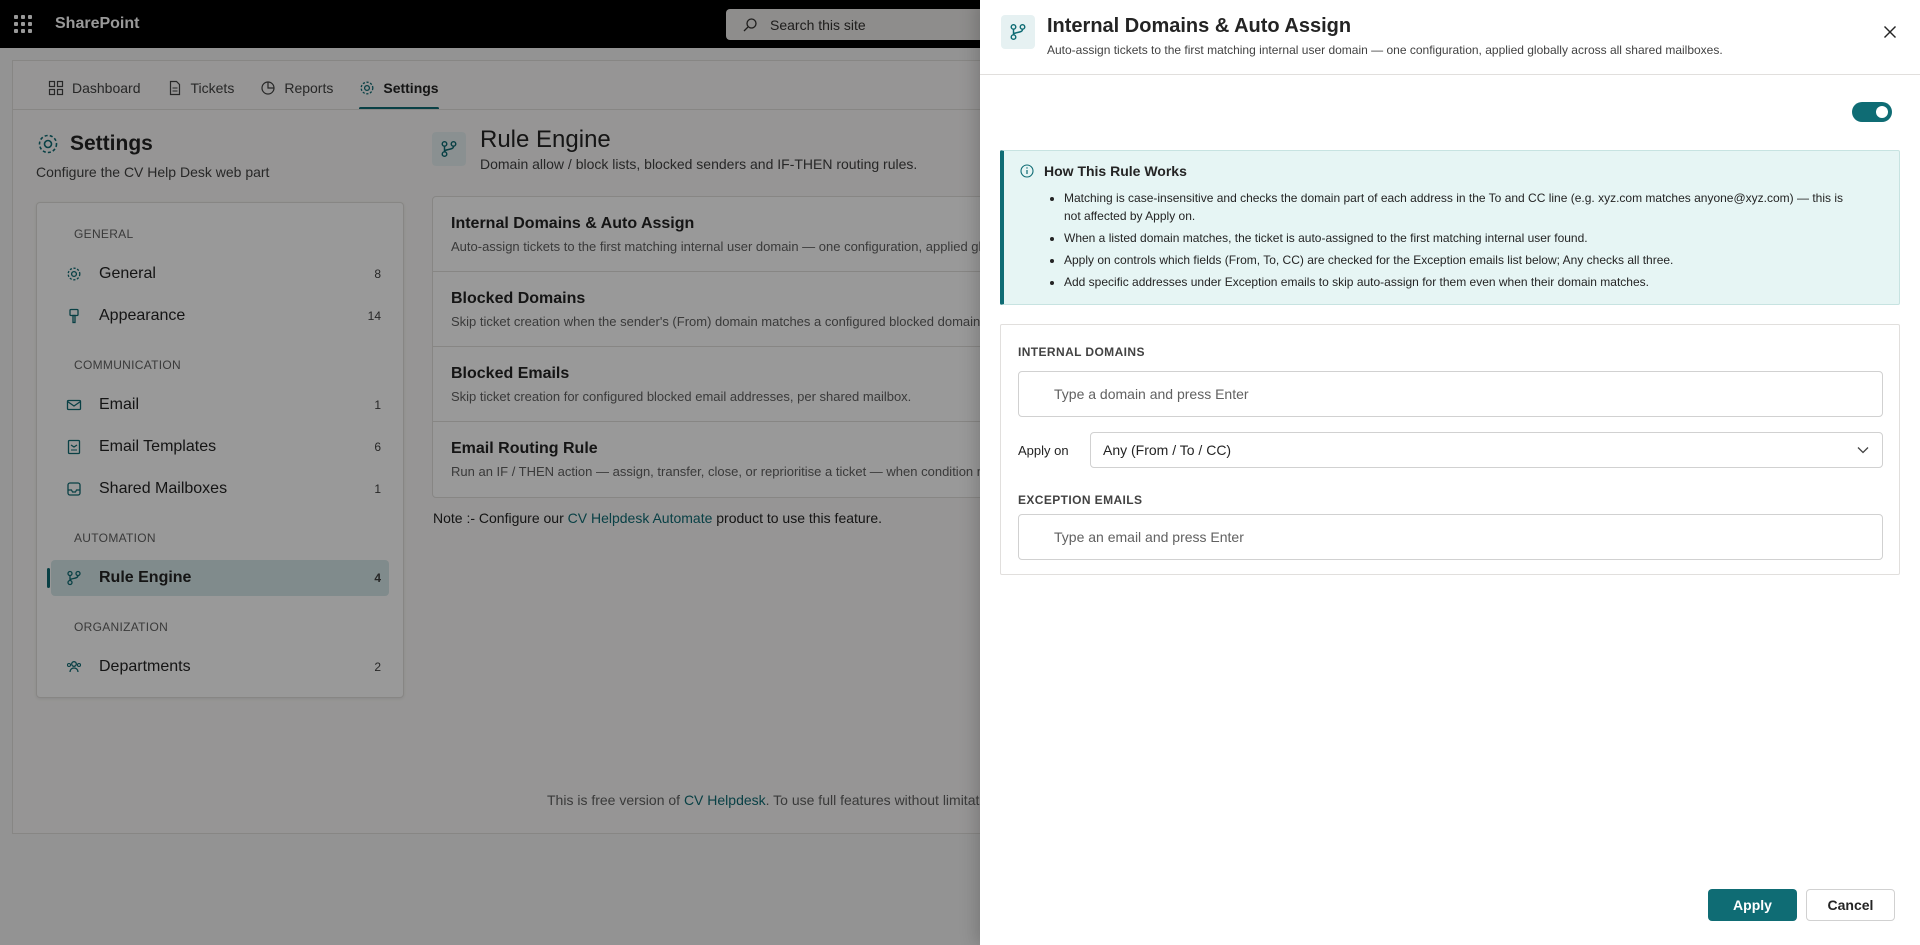 The height and width of the screenshot is (945, 1920). Describe the element at coordinates (1043, 450) in the screenshot. I see `apply-on-label: Apply on` at that location.